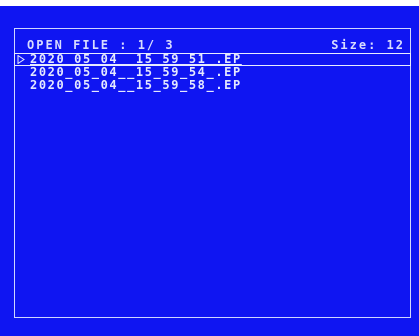 This screenshot has height=336, width=419. Describe the element at coordinates (101, 45) in the screenshot. I see `open-file-title: OPEN FILE : 1/ 3` at that location.